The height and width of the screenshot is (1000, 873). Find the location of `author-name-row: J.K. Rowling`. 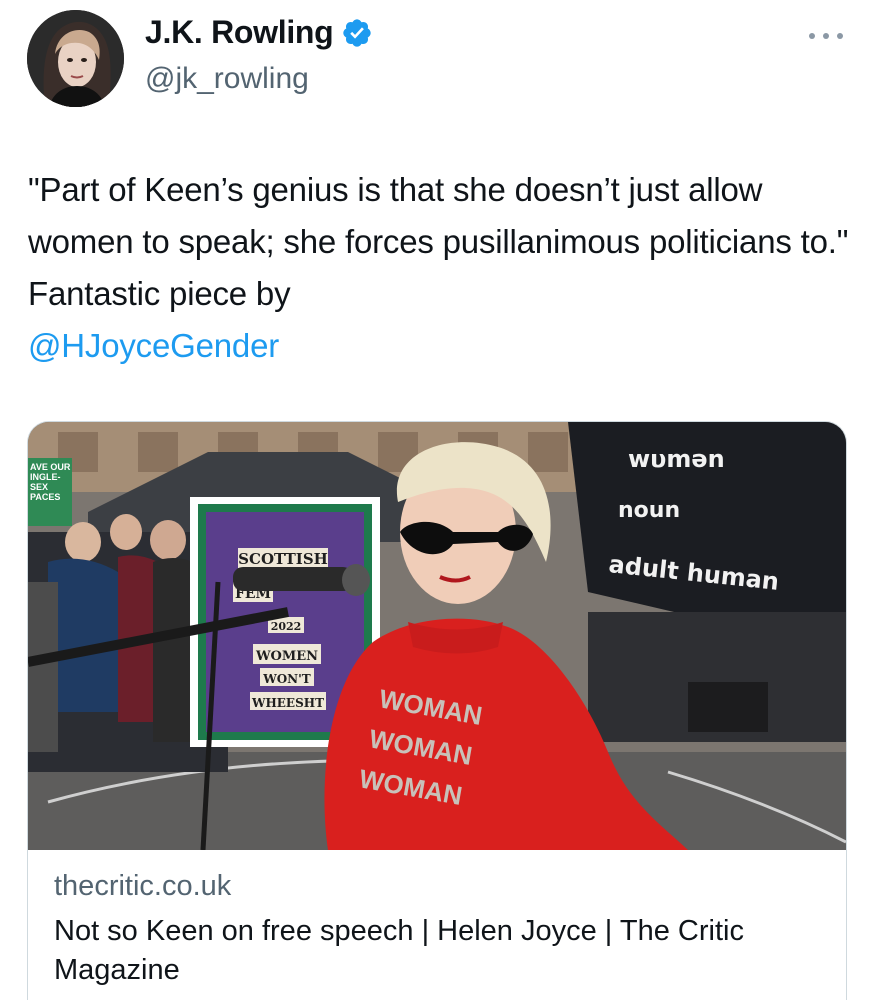

author-name-row: J.K. Rowling is located at coordinates (259, 32).